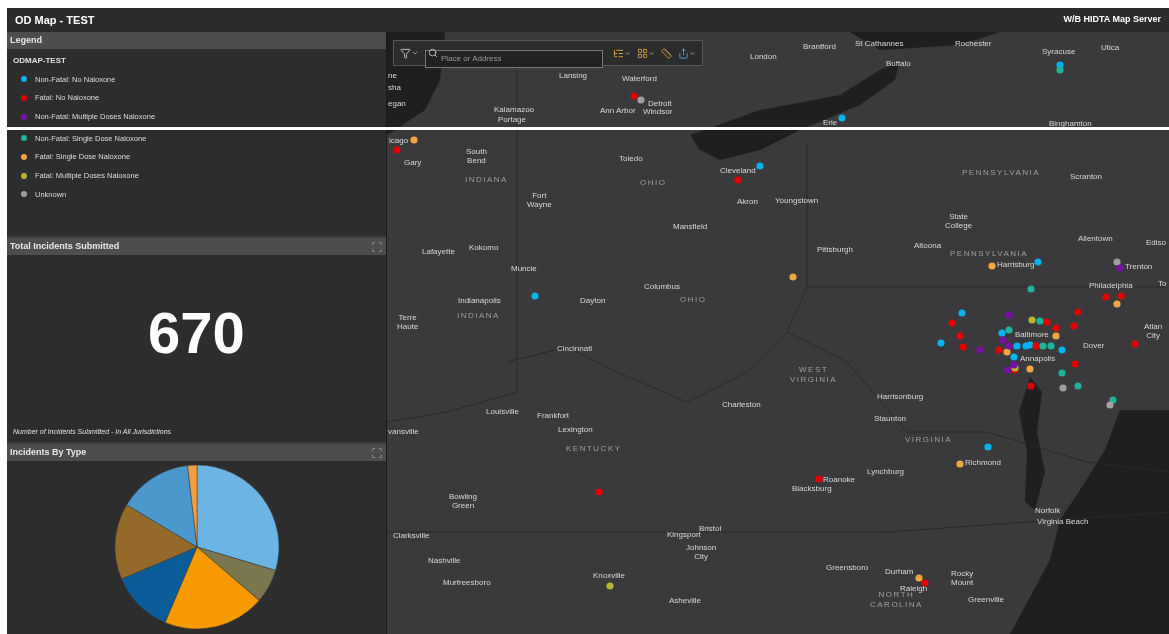  What do you see at coordinates (618, 110) in the screenshot?
I see `city-label: Ann Arbor` at bounding box center [618, 110].